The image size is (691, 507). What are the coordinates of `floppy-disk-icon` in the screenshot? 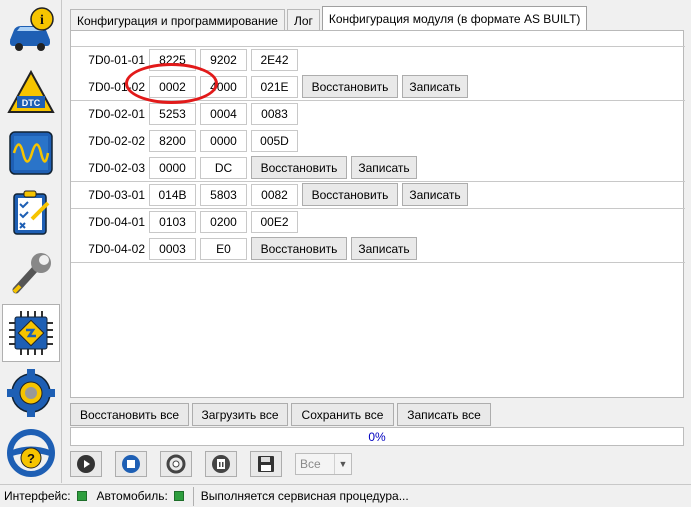 It's located at (266, 464).